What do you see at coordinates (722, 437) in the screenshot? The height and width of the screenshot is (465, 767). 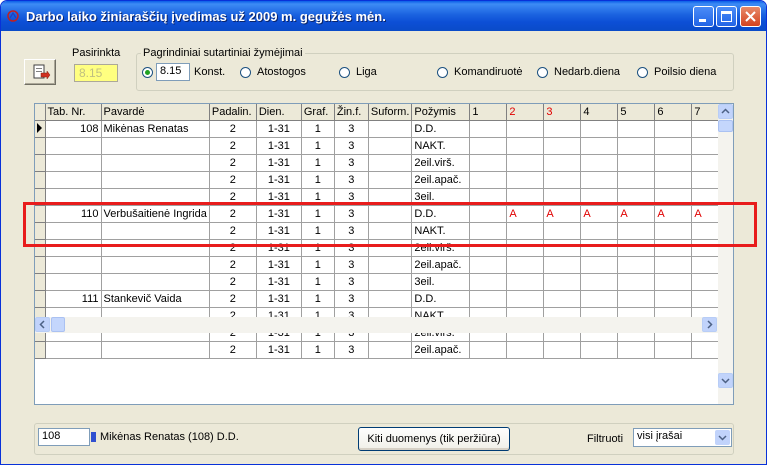 I see `filter-dropdown-button` at bounding box center [722, 437].